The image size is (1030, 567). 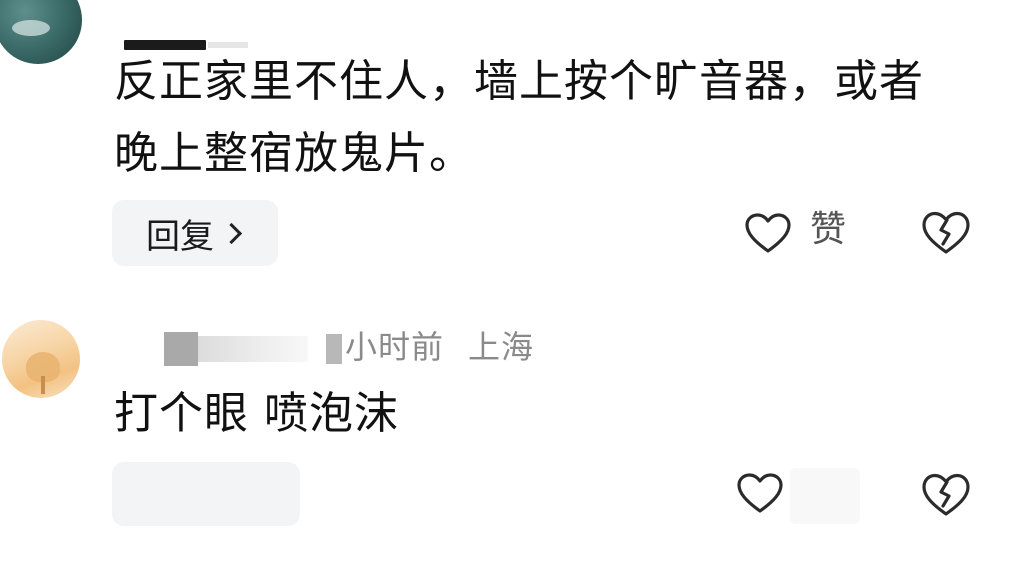 What do you see at coordinates (206, 494) in the screenshot?
I see `reply-button` at bounding box center [206, 494].